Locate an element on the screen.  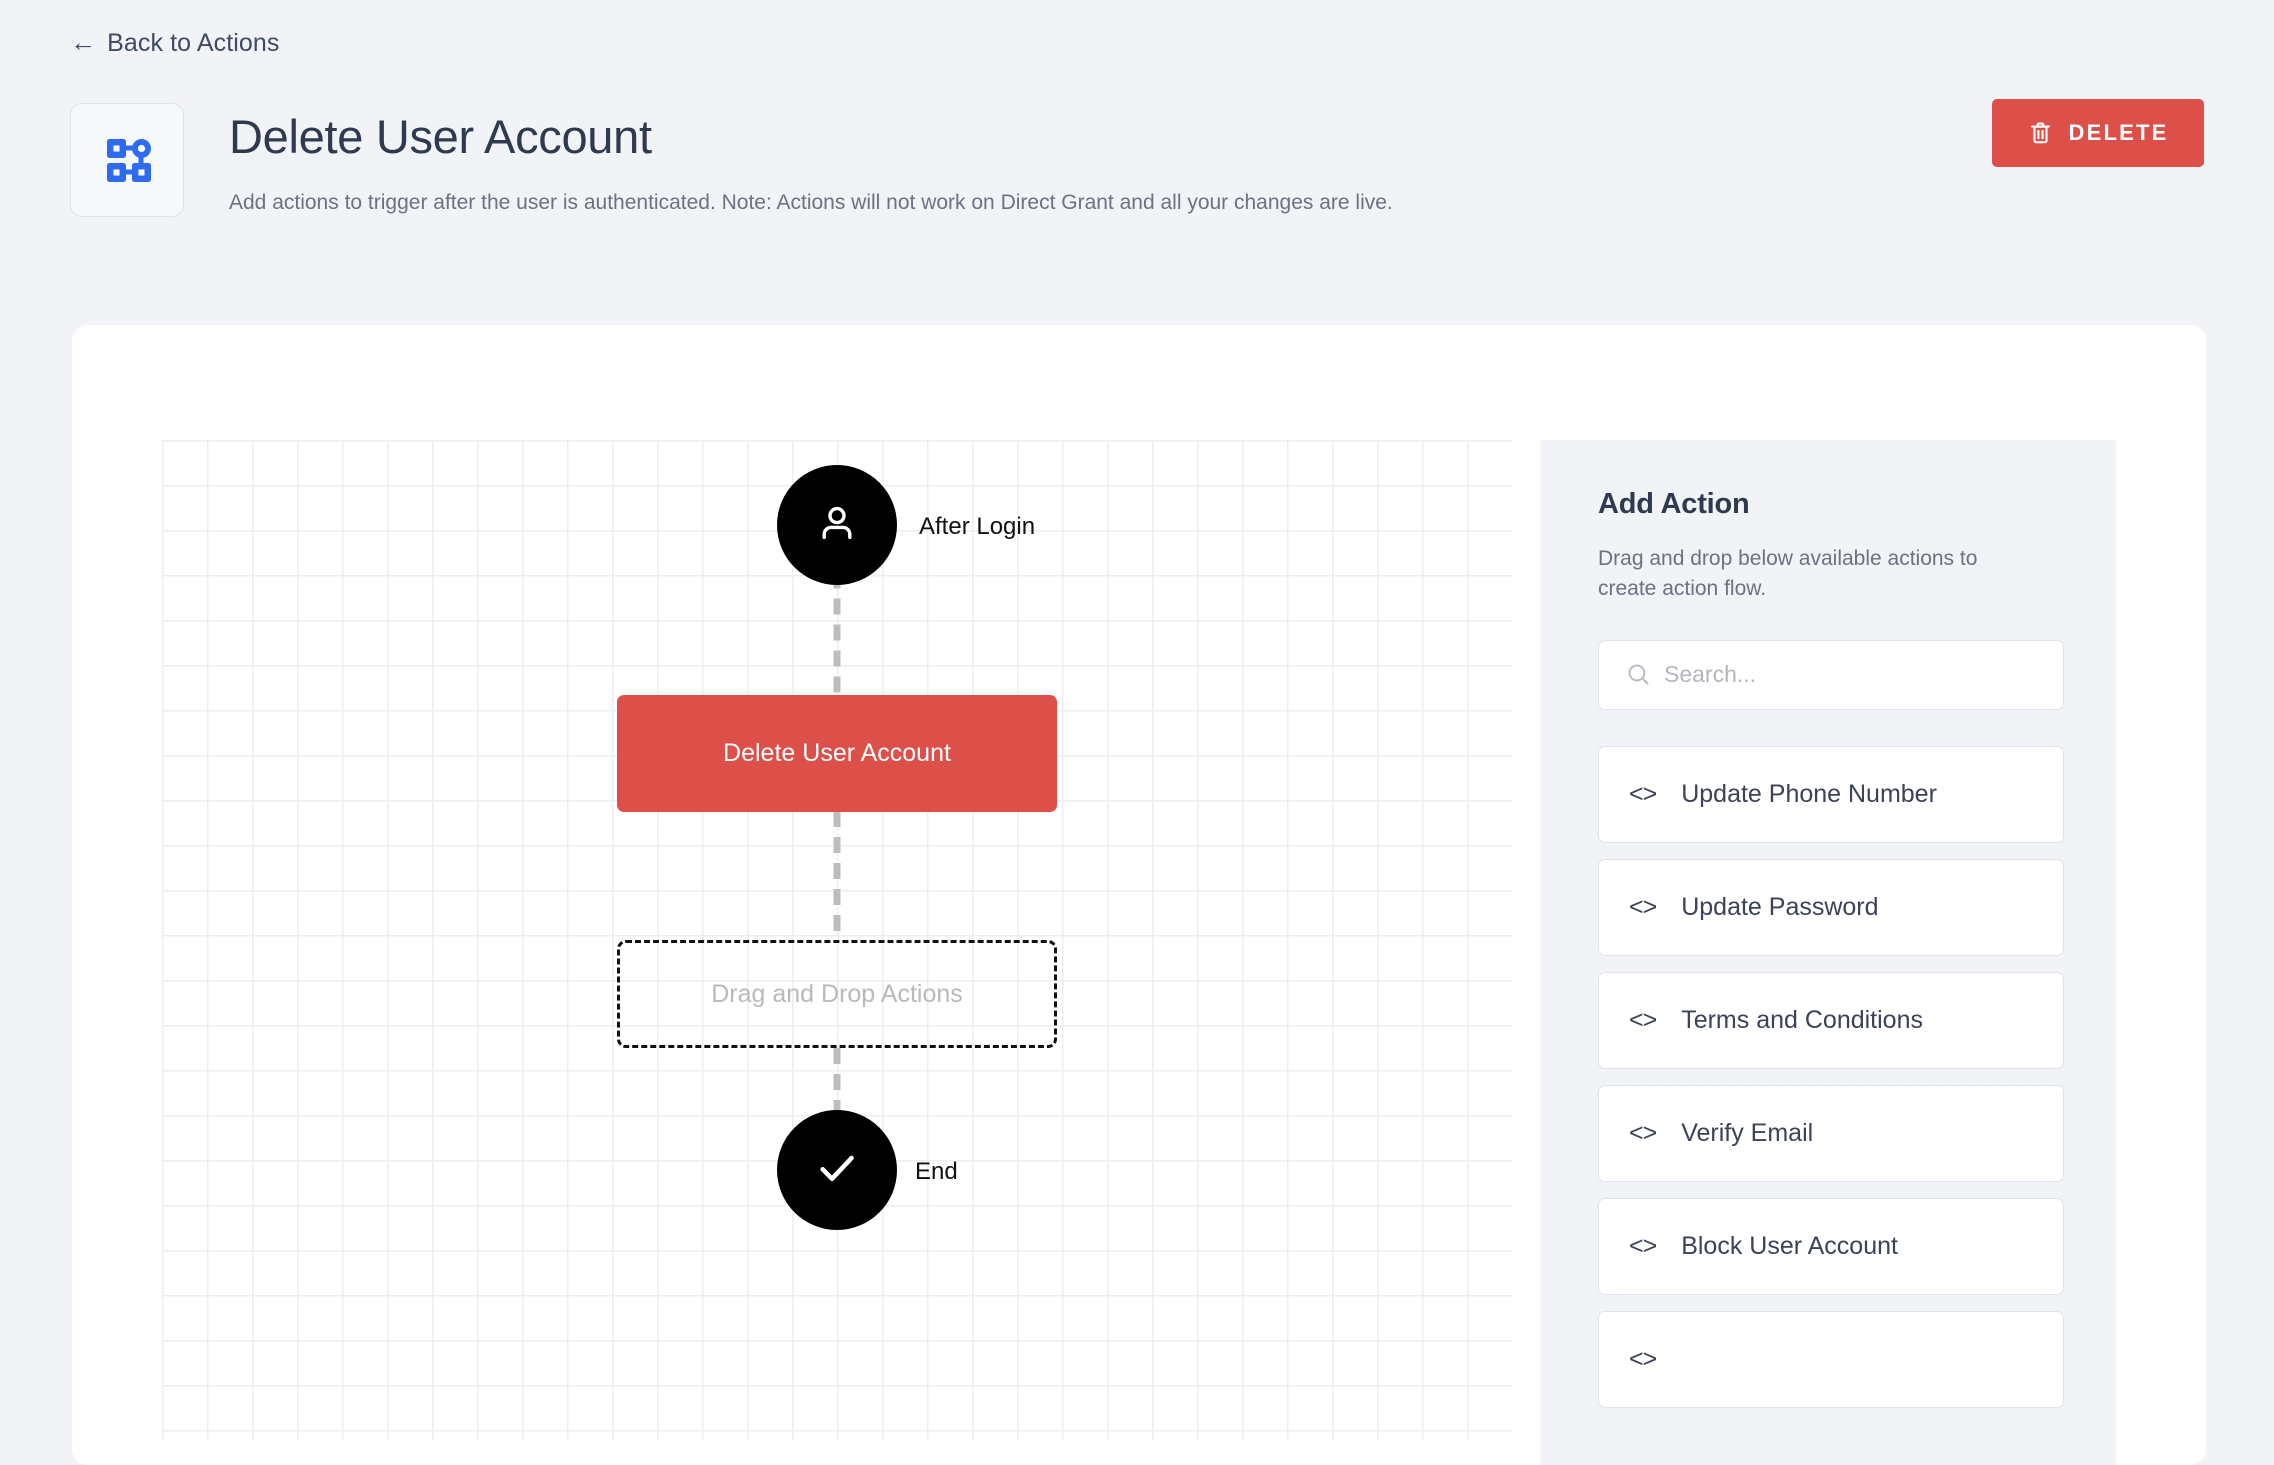
flow-diagram-icon is located at coordinates (127, 160).